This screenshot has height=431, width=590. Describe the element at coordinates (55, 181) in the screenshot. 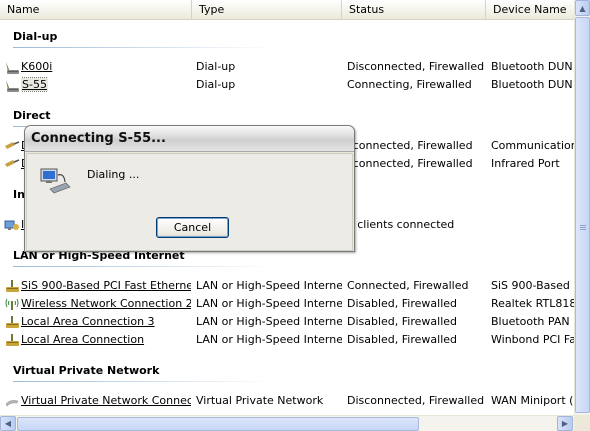

I see `dialing-computer-icon` at that location.